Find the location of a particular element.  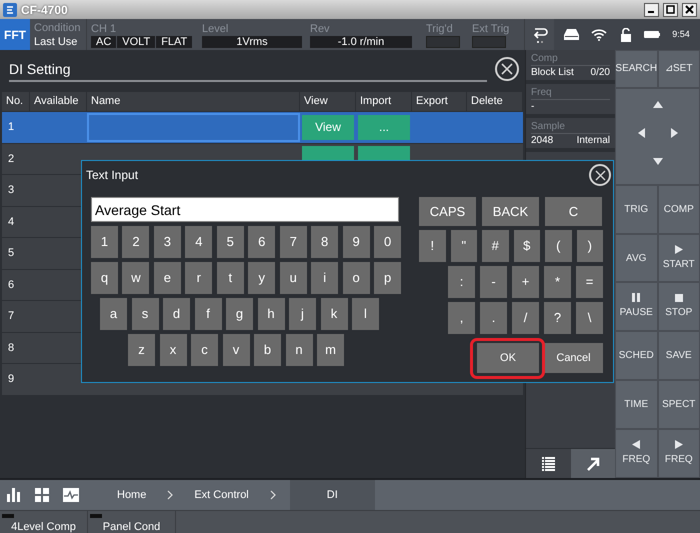

row-number: 5 is located at coordinates (11, 253).